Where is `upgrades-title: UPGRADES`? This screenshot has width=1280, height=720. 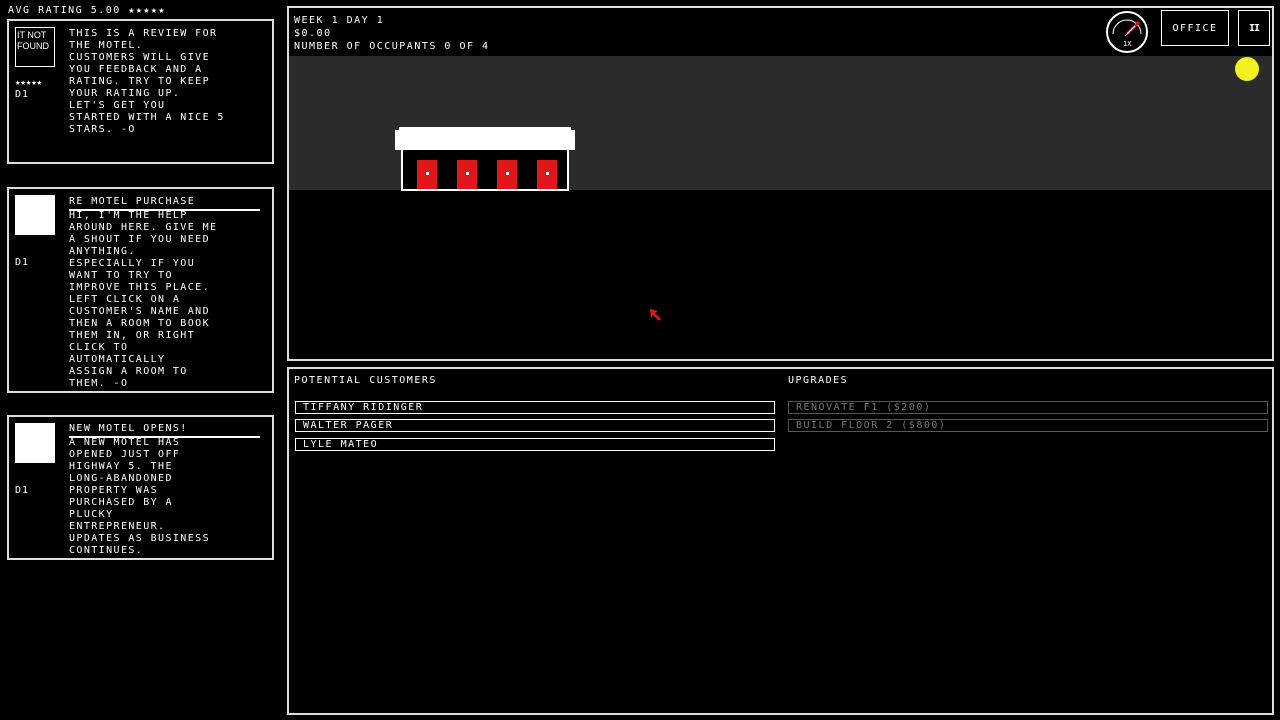
upgrades-title: UPGRADES is located at coordinates (818, 380).